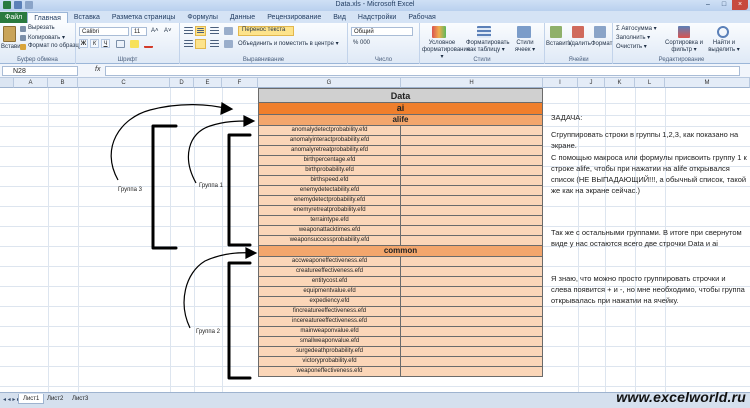 Image resolution: width=750 pixels, height=408 pixels. Describe the element at coordinates (40, 71) in the screenshot. I see `name-box: N28` at that location.